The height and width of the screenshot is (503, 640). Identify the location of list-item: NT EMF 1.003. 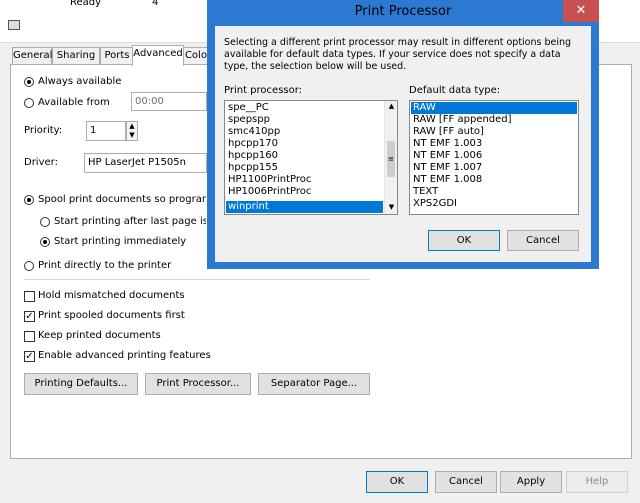
(447, 144).